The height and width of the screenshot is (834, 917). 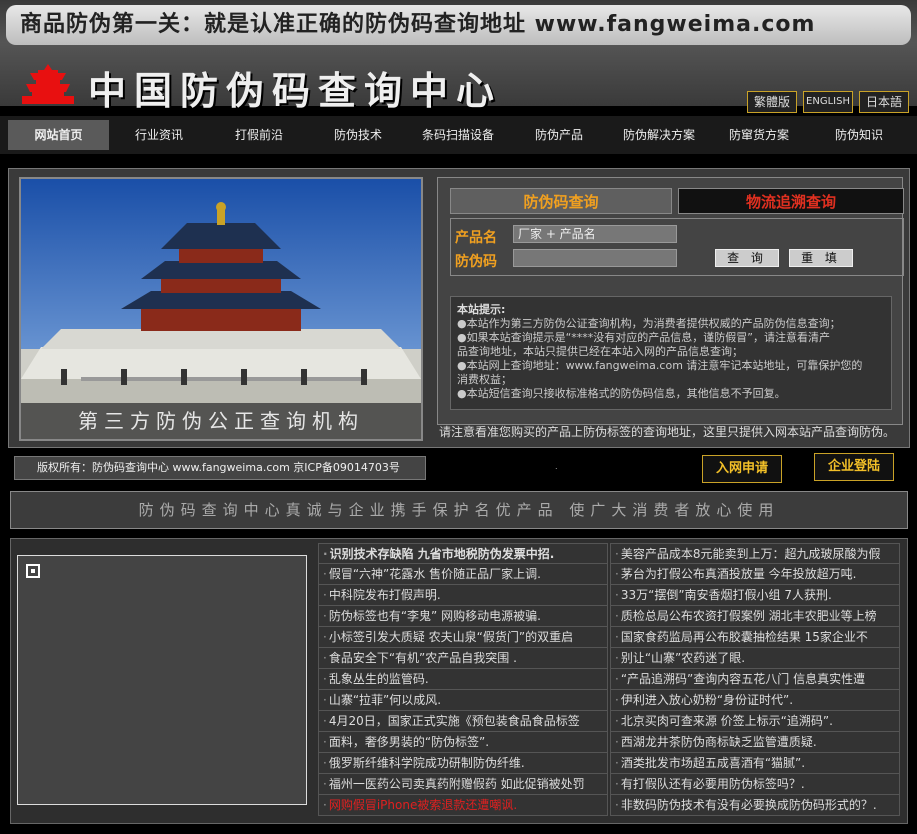 I want to click on news-item: · 识别技术存缺陷 九省市地税防伪发票中招., so click(x=463, y=553).